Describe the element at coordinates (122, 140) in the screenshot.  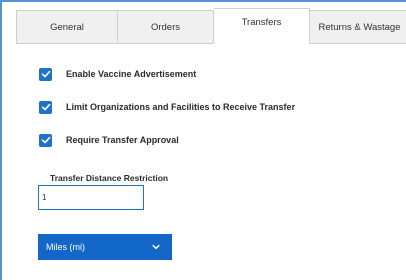
I see `setting-label: Require Transfer Approval` at that location.